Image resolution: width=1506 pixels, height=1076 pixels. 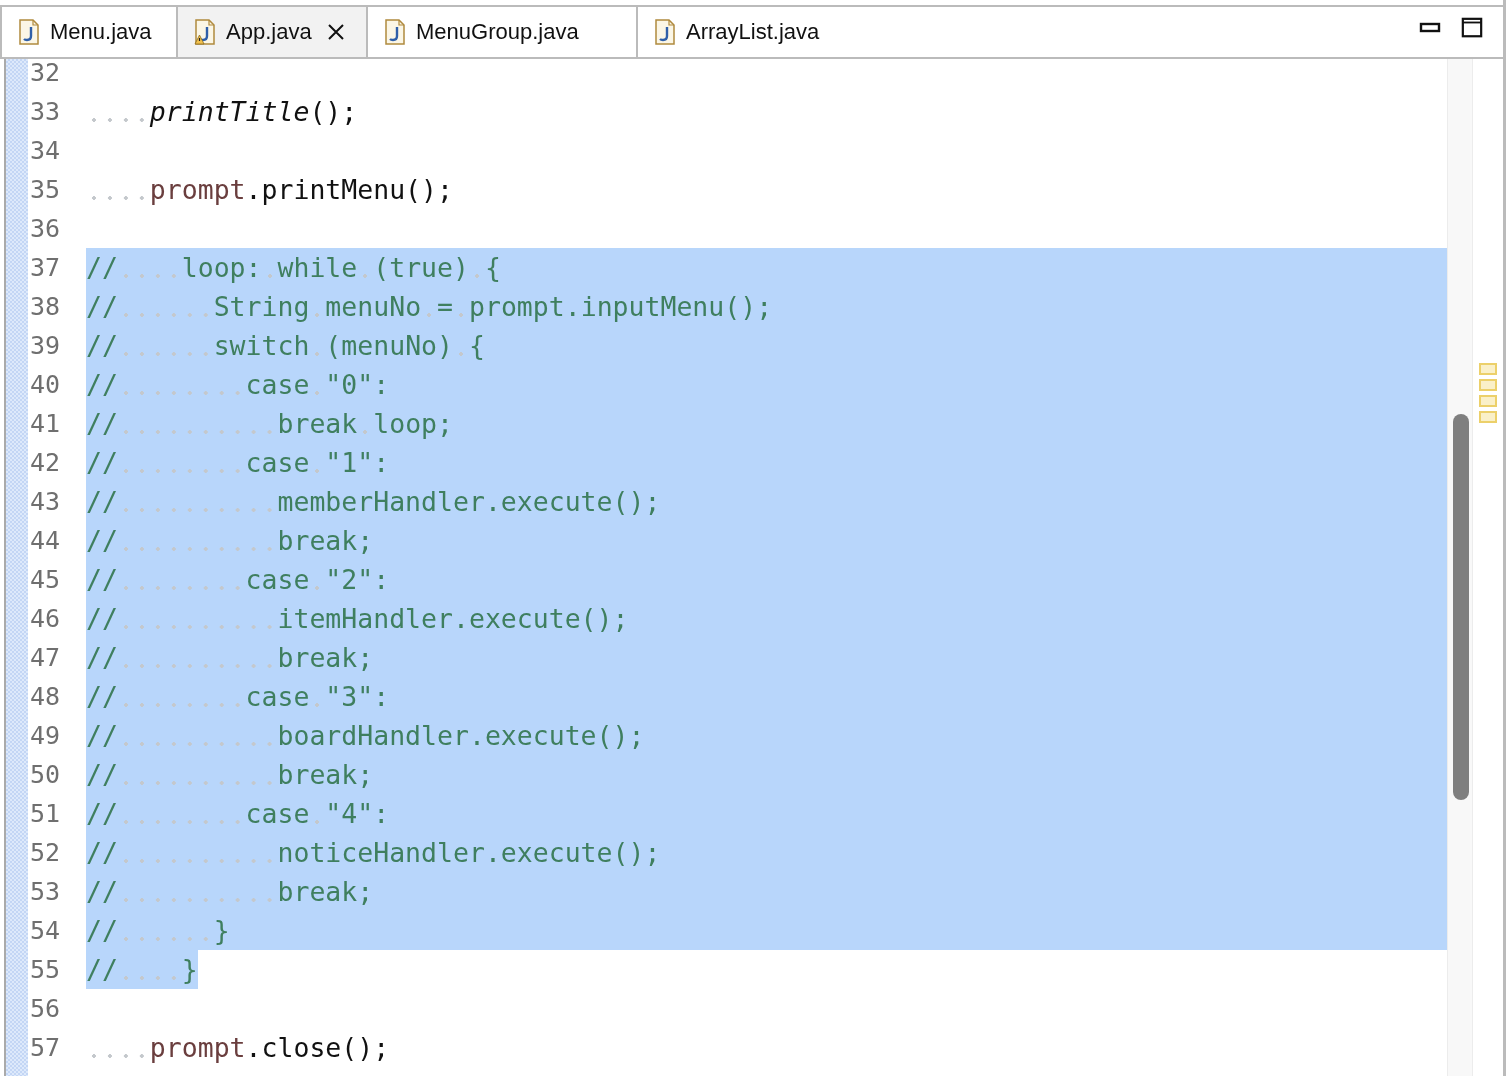 What do you see at coordinates (45, 930) in the screenshot?
I see `line-number: 54` at bounding box center [45, 930].